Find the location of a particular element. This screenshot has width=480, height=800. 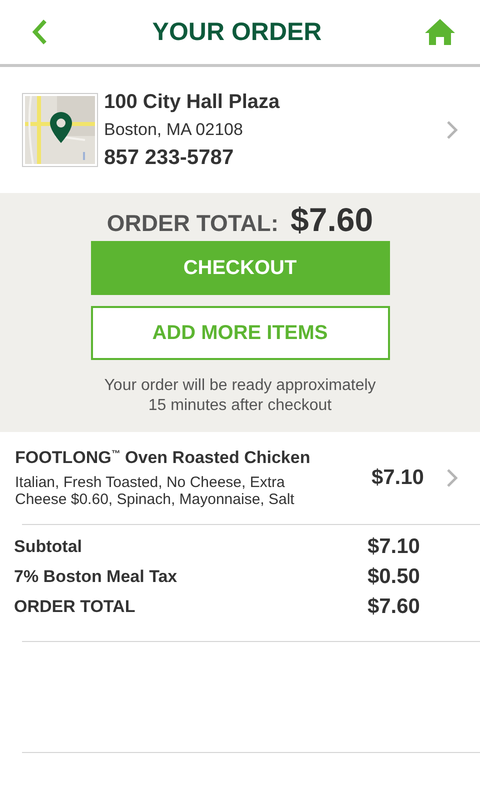

item-price: $7.10 is located at coordinates (397, 478).